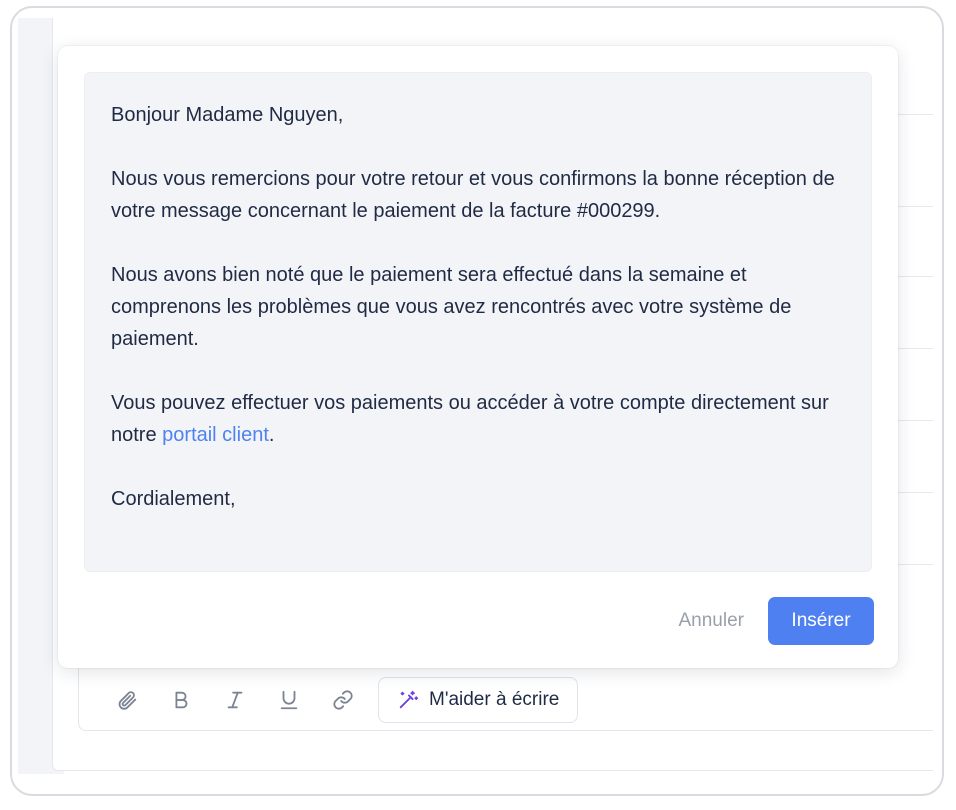 Image resolution: width=956 pixels, height=810 pixels. I want to click on greeting-text: Bonjour Madame Nguyen,, so click(227, 115).